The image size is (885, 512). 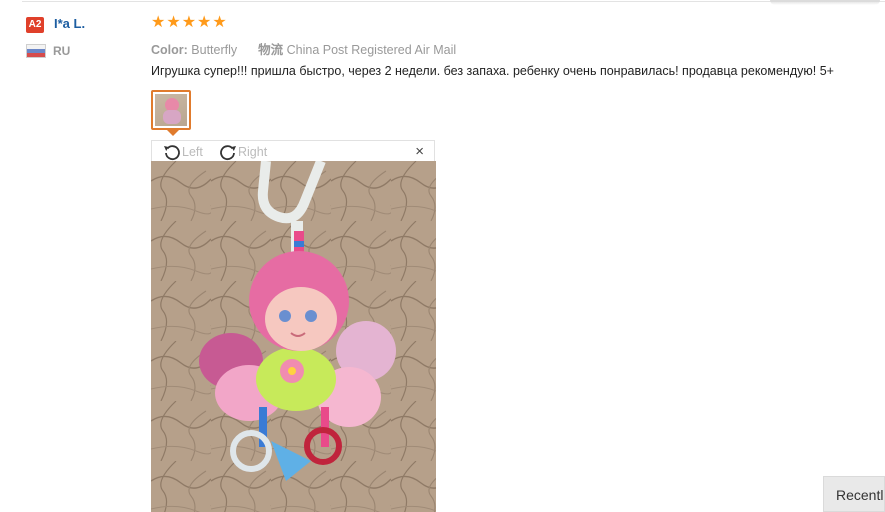 What do you see at coordinates (253, 152) in the screenshot?
I see `rotate-right-label: Right` at bounding box center [253, 152].